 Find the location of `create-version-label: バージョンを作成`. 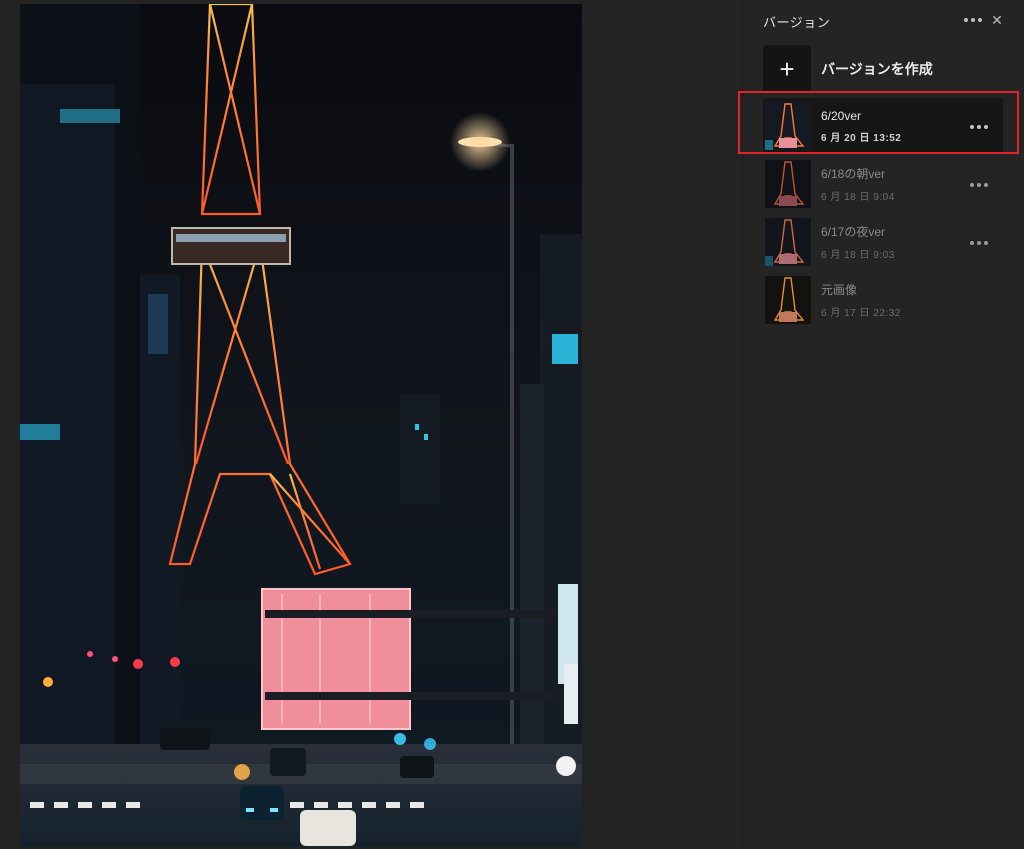

create-version-label: バージョンを作成 is located at coordinates (877, 69).